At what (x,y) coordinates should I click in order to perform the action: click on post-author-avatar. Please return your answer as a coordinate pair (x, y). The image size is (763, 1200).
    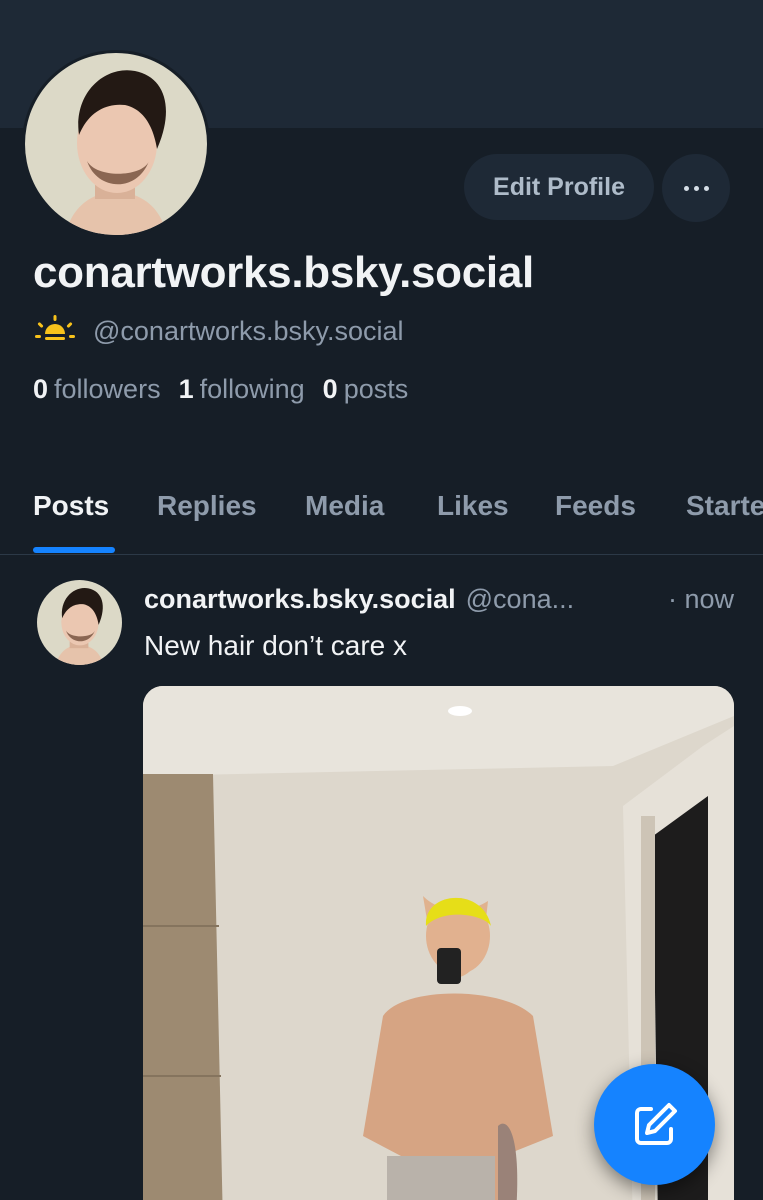
    Looking at the image, I should click on (79, 622).